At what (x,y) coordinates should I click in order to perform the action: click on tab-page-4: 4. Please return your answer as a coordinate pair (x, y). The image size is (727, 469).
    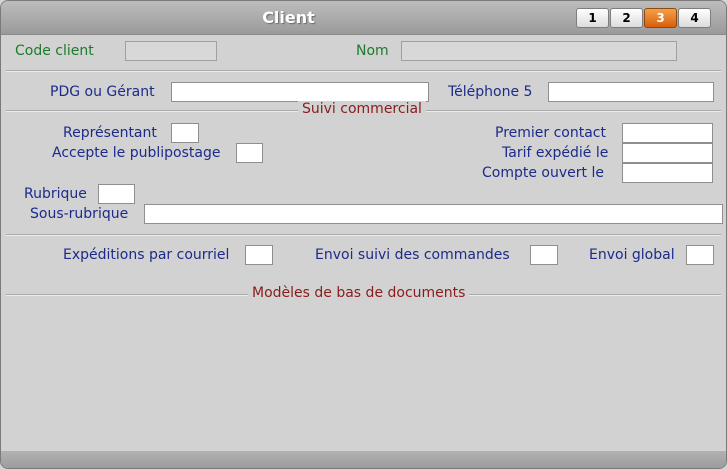
    Looking at the image, I should click on (694, 18).